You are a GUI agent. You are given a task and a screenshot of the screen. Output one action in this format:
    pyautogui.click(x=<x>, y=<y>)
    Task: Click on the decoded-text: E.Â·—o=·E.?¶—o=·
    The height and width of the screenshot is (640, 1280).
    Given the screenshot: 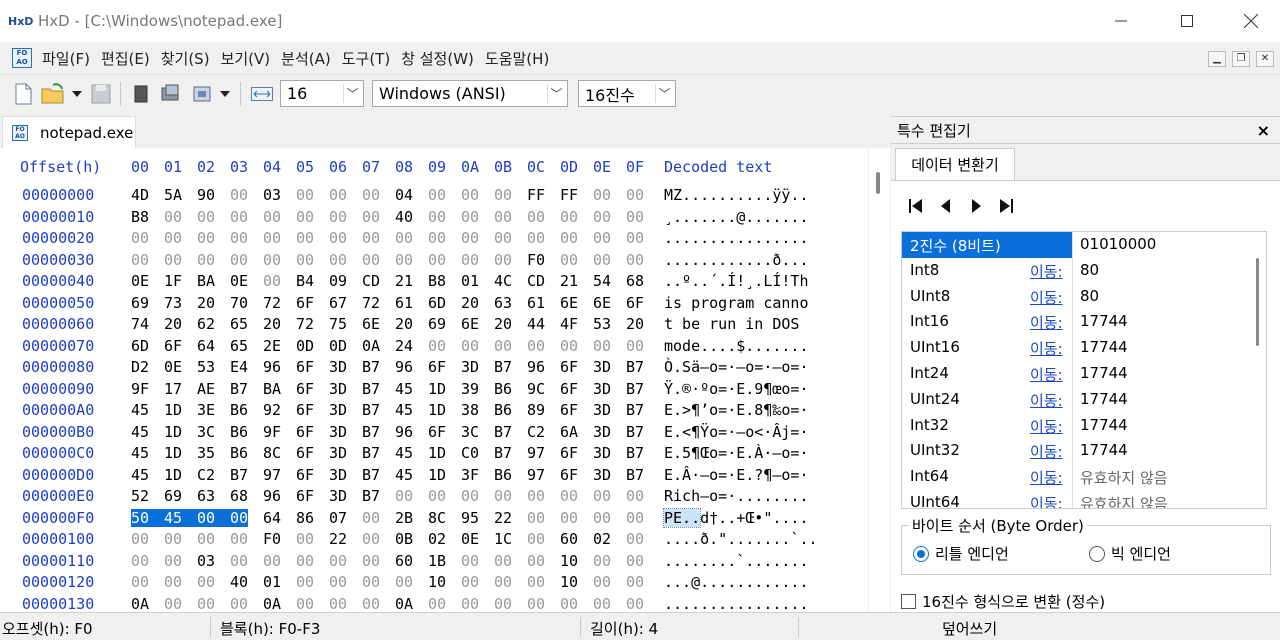 What is the action you would take?
    pyautogui.click(x=736, y=475)
    